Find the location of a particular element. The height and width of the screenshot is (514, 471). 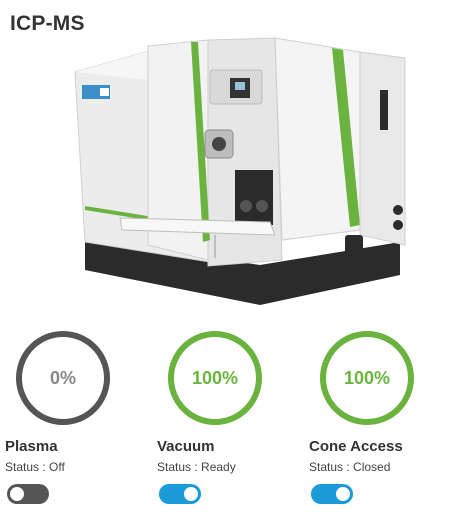

cone-access-toggle is located at coordinates (332, 494).